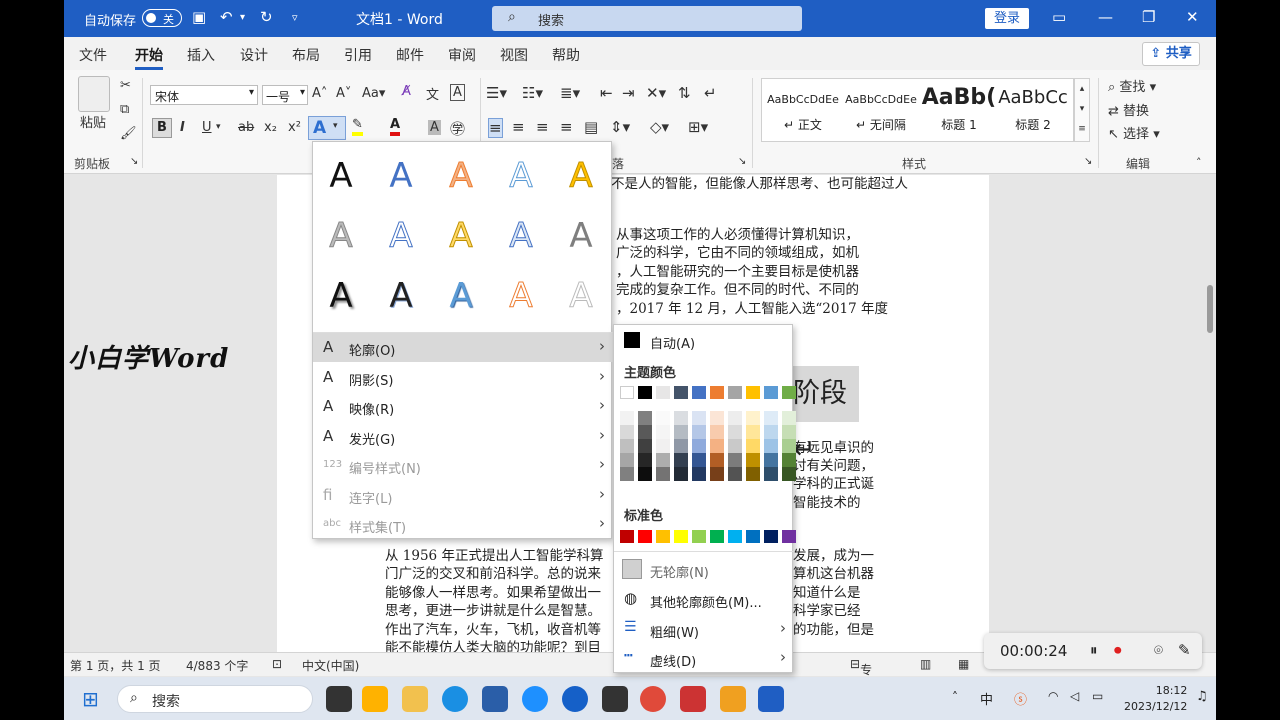 This screenshot has width=1280, height=720. Describe the element at coordinates (1007, 18) in the screenshot. I see `login-button: 登录` at that location.